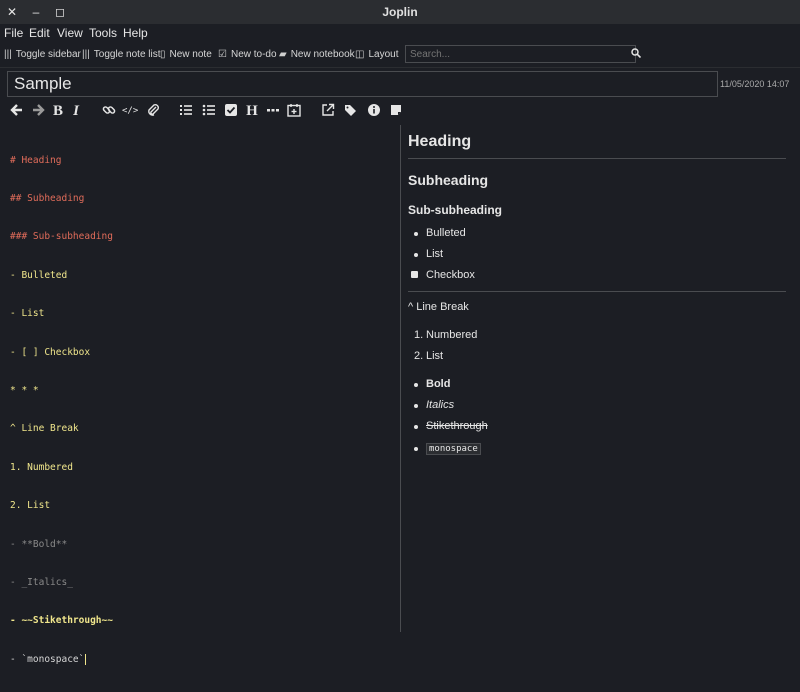  I want to click on search-icon, so click(636, 53).